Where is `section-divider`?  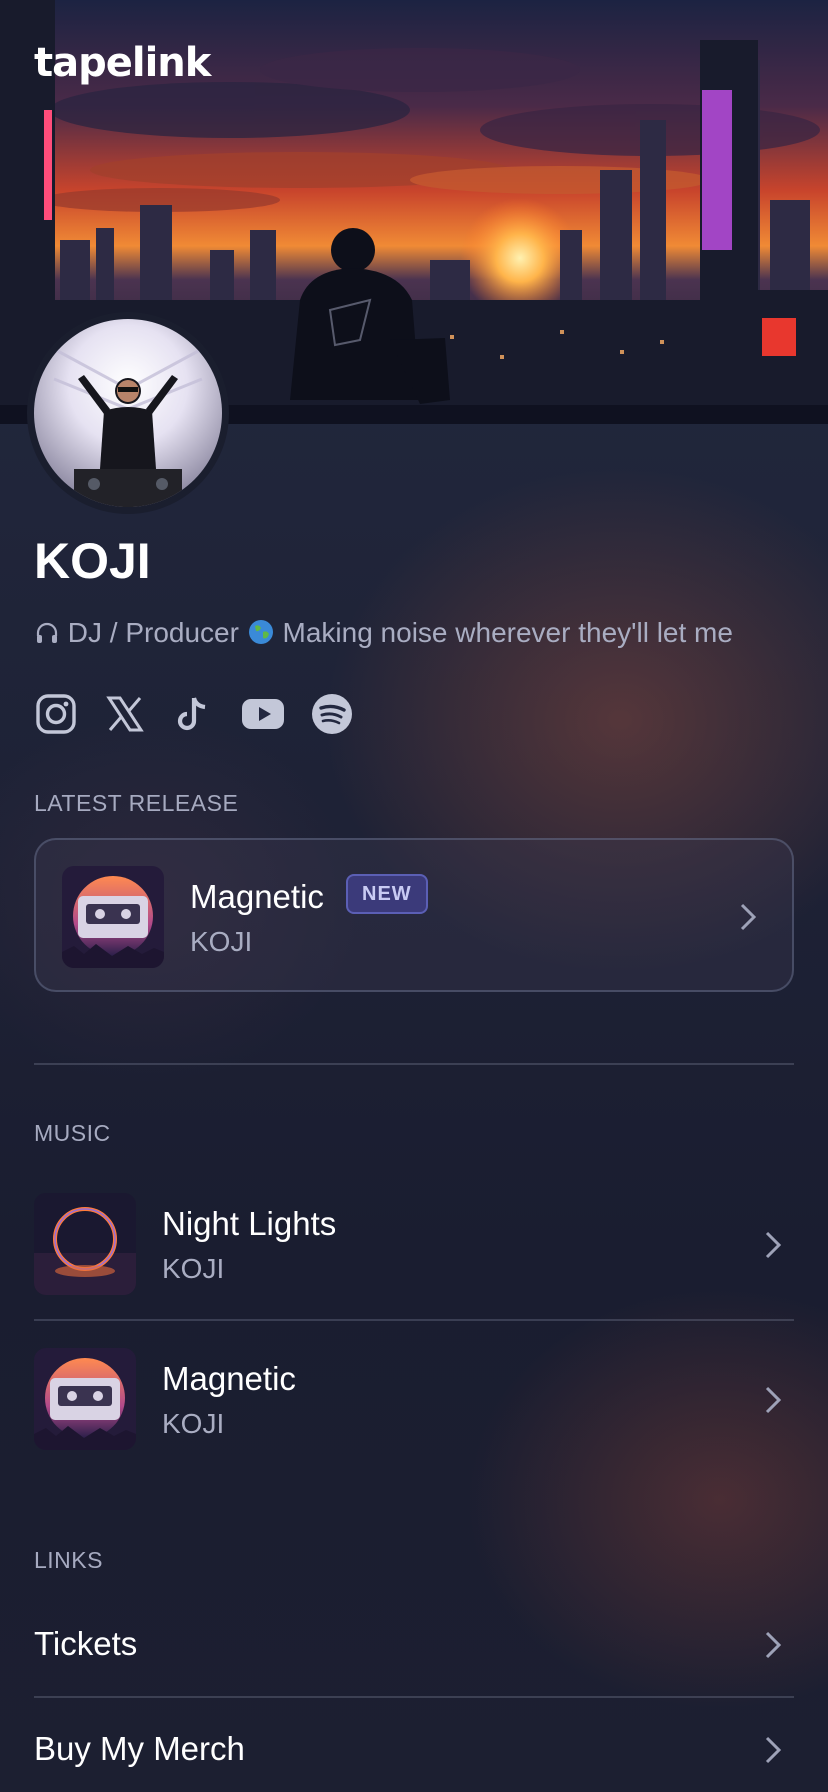
section-divider is located at coordinates (414, 1064).